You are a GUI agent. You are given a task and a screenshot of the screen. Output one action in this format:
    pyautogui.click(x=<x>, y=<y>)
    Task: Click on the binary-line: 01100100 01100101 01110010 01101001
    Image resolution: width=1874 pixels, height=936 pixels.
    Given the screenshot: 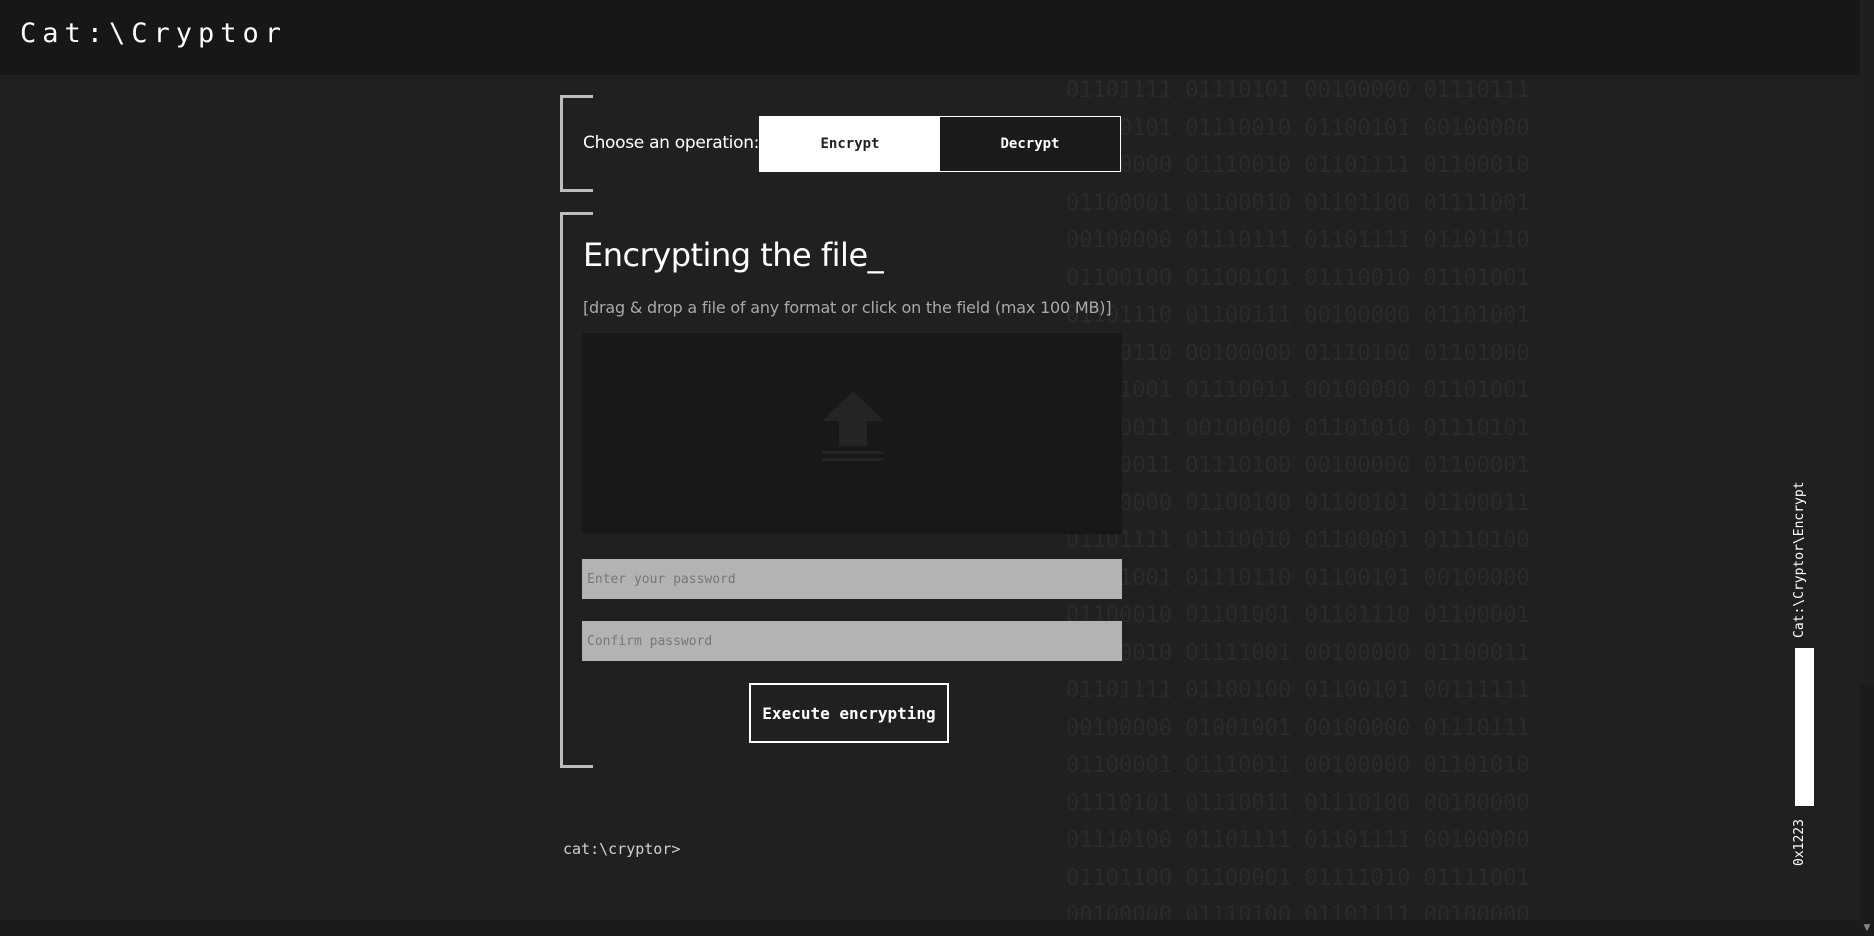 What is the action you would take?
    pyautogui.click(x=1298, y=278)
    